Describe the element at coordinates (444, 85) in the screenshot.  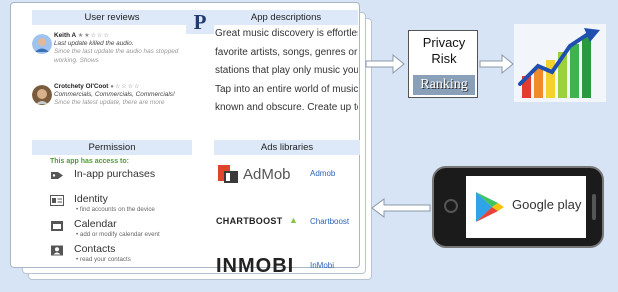
I see `ranking-label: Ranking` at that location.